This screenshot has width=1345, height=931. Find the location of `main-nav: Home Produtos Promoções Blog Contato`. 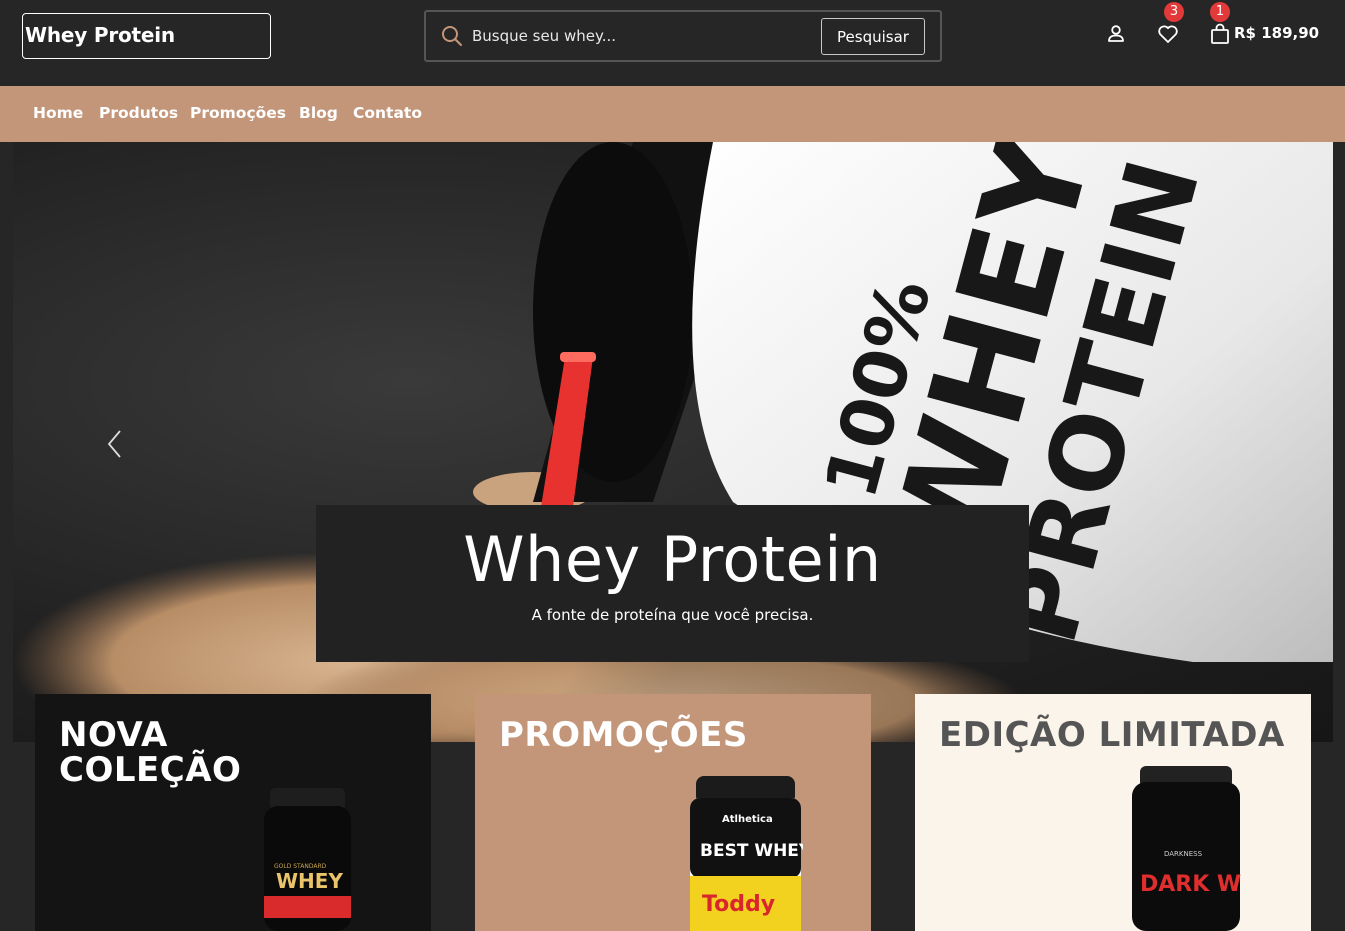

main-nav: Home Produtos Promoções Blog Contato is located at coordinates (672, 114).